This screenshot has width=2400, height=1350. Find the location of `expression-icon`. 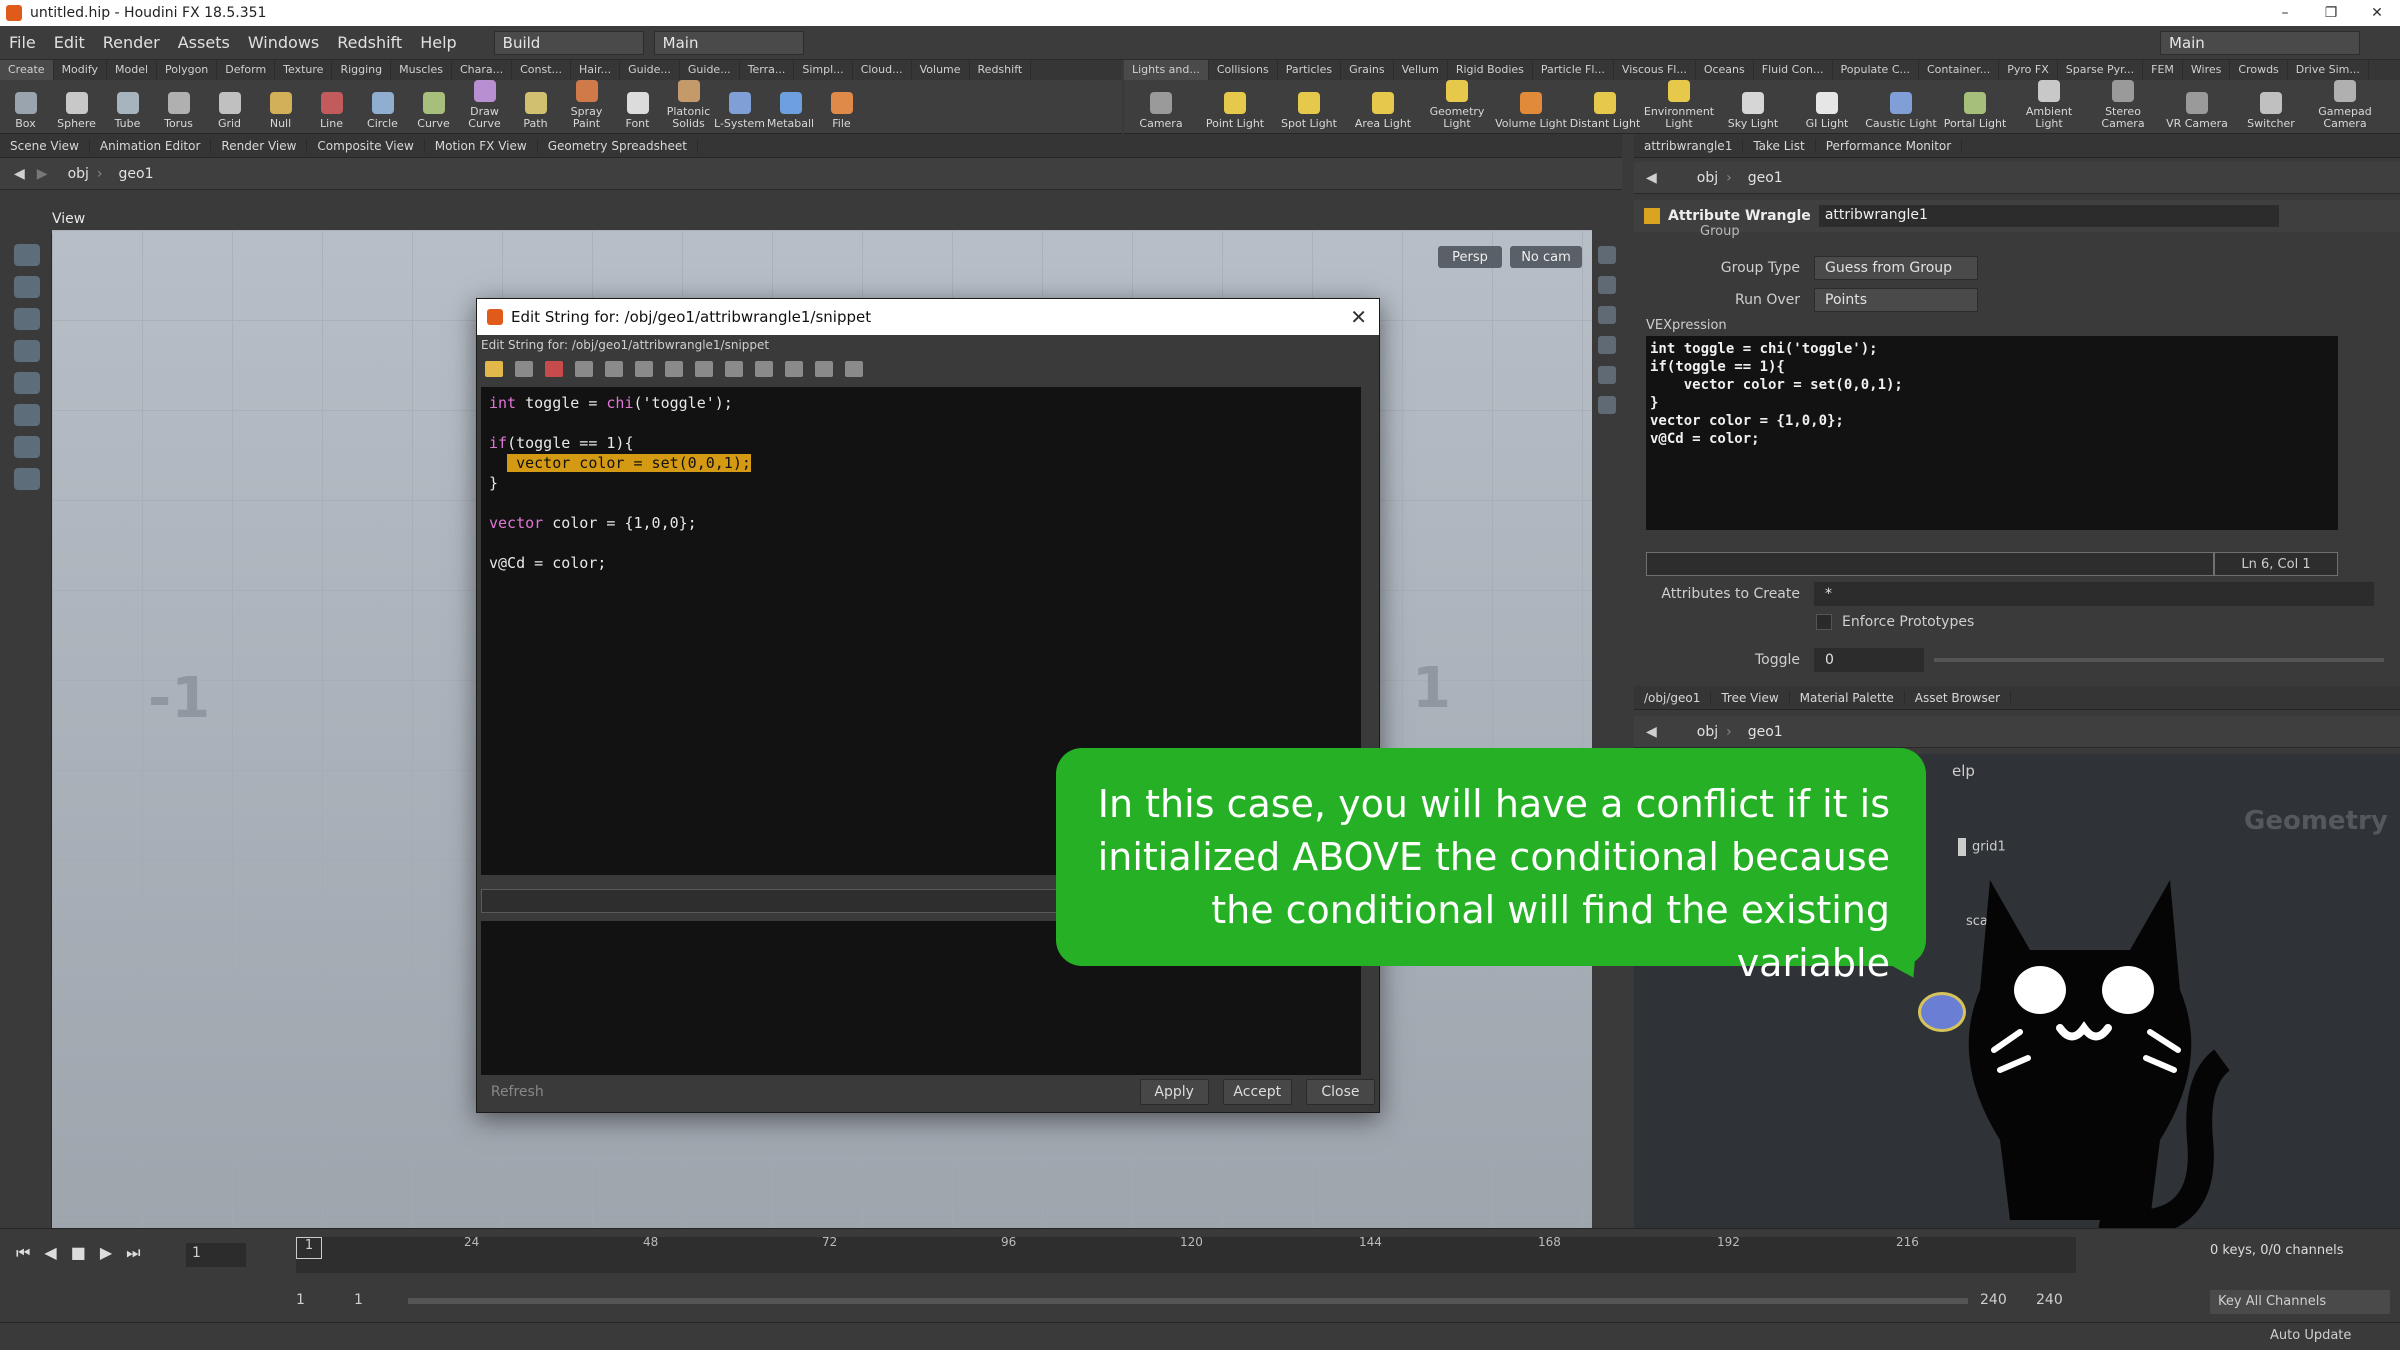

expression-icon is located at coordinates (824, 369).